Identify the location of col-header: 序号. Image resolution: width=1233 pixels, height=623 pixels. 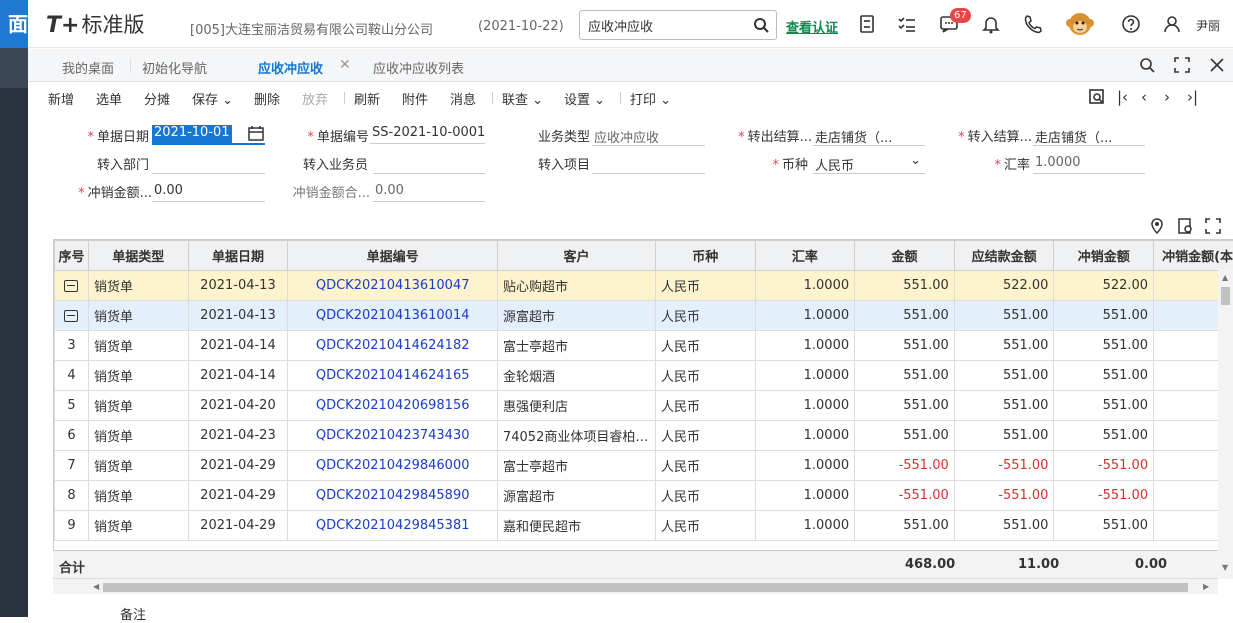
(72, 256).